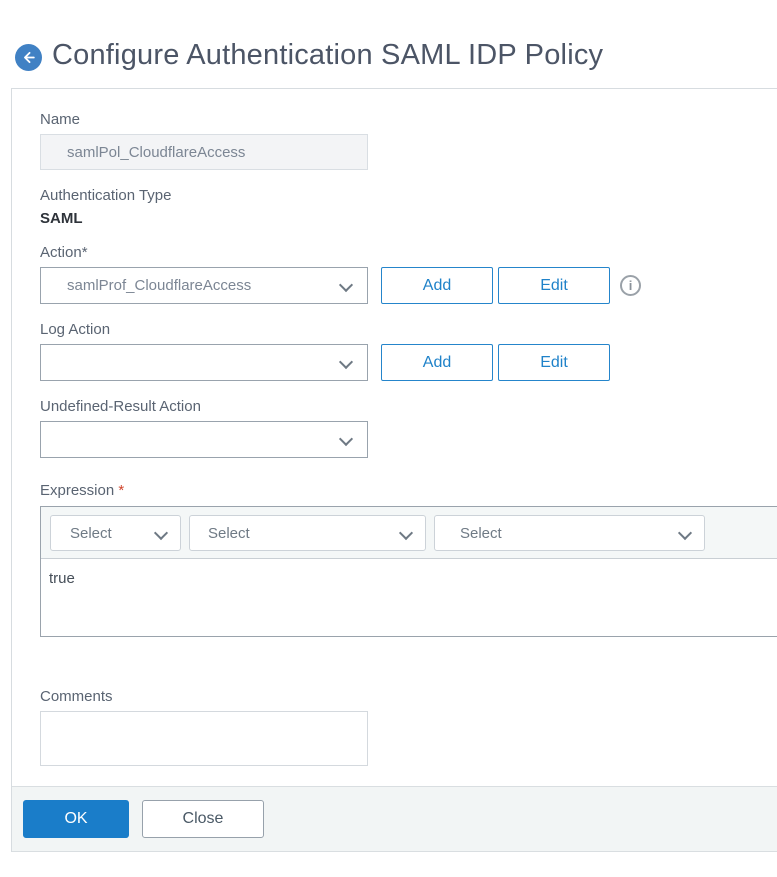  What do you see at coordinates (204, 152) in the screenshot?
I see `name-input: samlPol_CloudflareAccess` at bounding box center [204, 152].